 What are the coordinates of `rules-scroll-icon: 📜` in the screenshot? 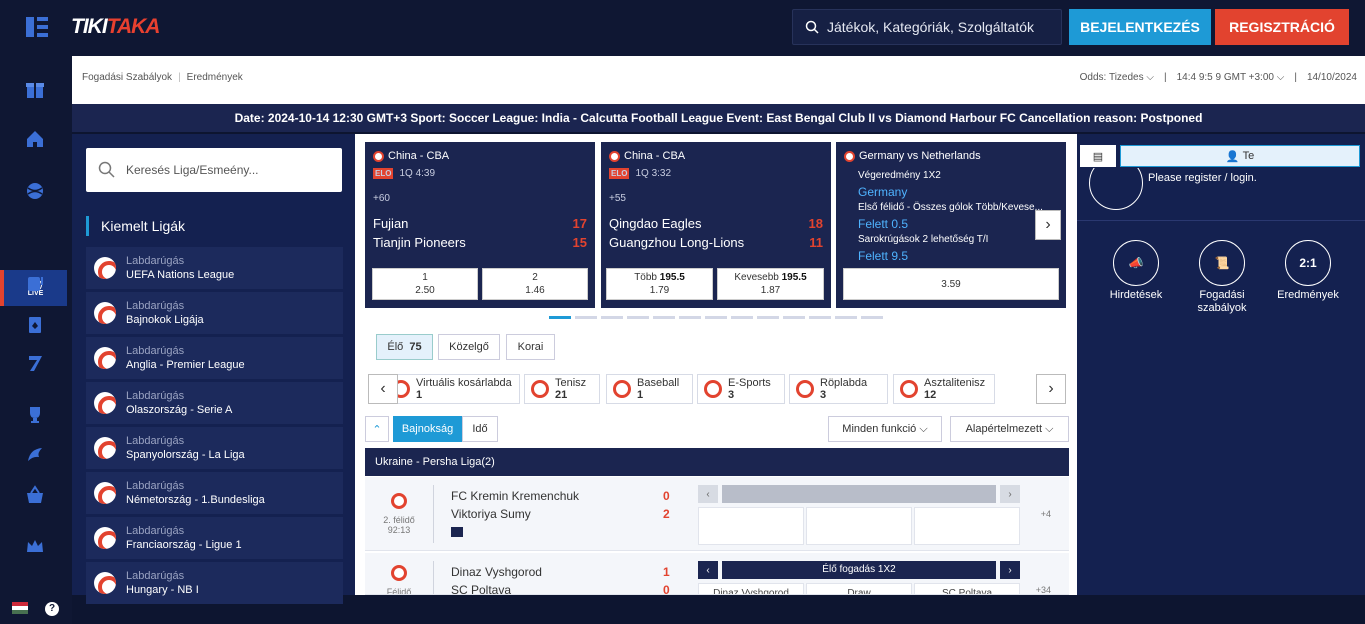 It's located at (1222, 263).